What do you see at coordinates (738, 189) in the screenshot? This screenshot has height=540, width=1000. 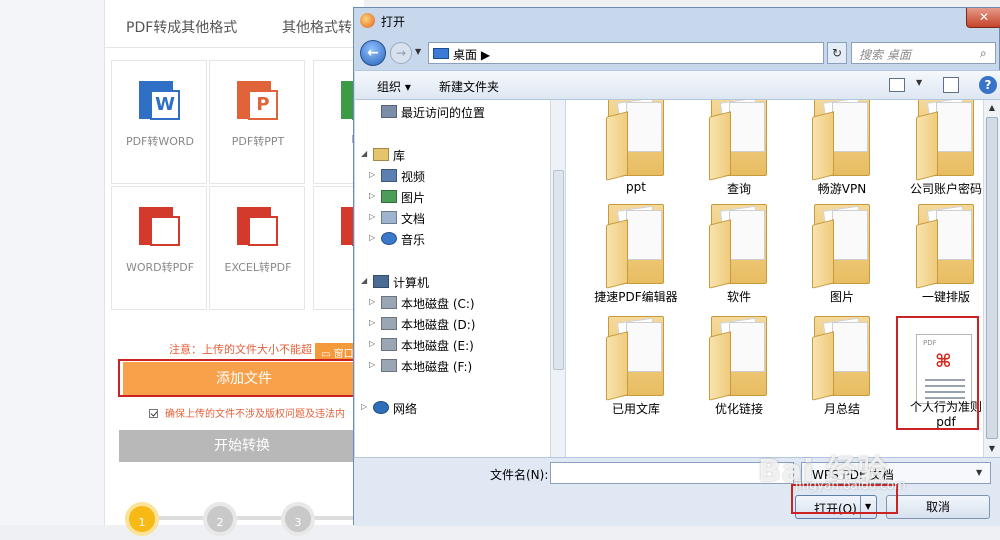 I see `folder-label: 查询` at bounding box center [738, 189].